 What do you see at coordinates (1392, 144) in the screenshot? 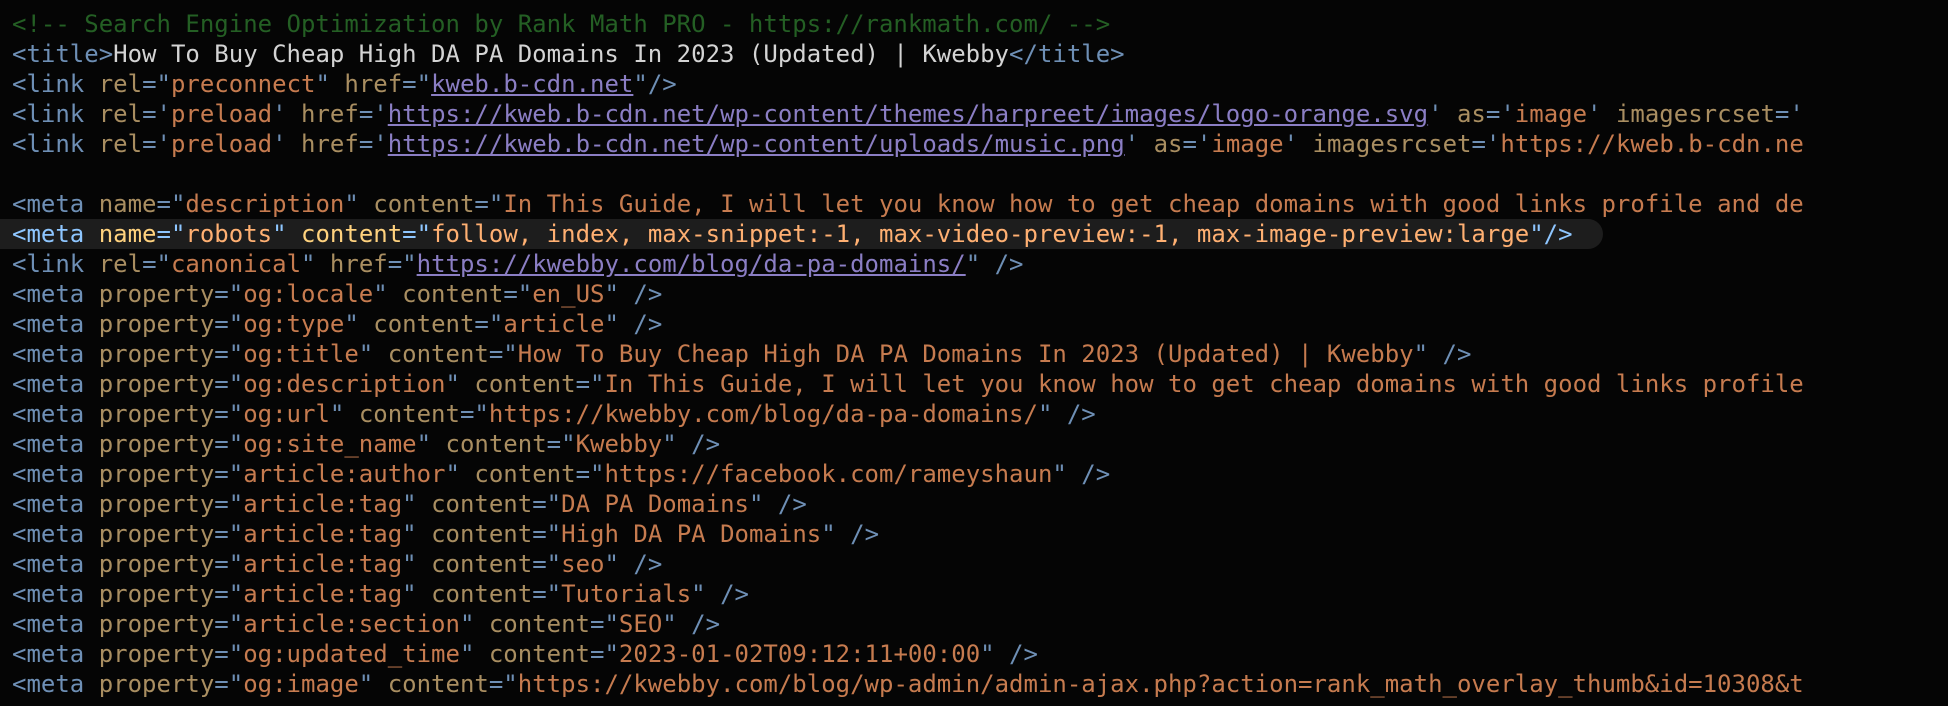
I see `code-attribute-name: imagesrcset` at bounding box center [1392, 144].